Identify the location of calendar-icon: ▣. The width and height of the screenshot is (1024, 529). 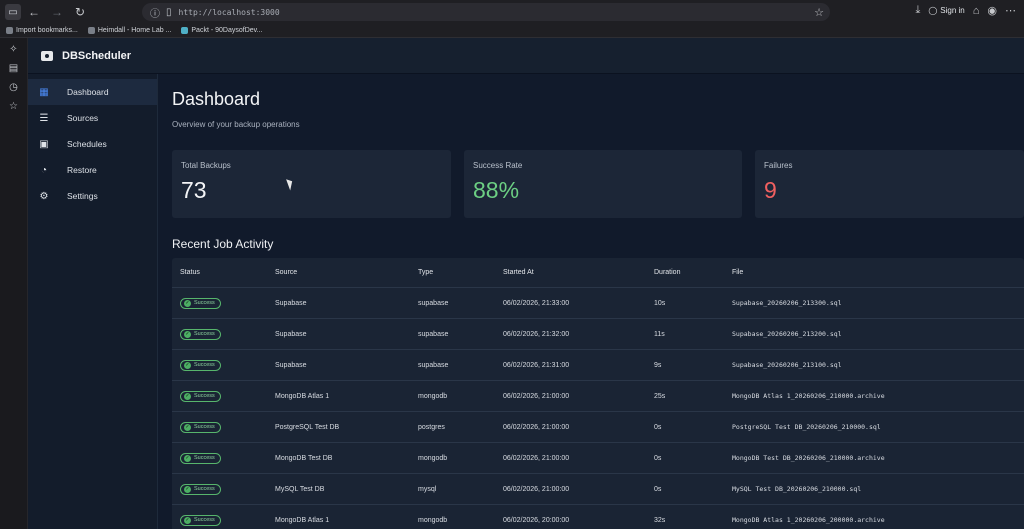
(44, 144).